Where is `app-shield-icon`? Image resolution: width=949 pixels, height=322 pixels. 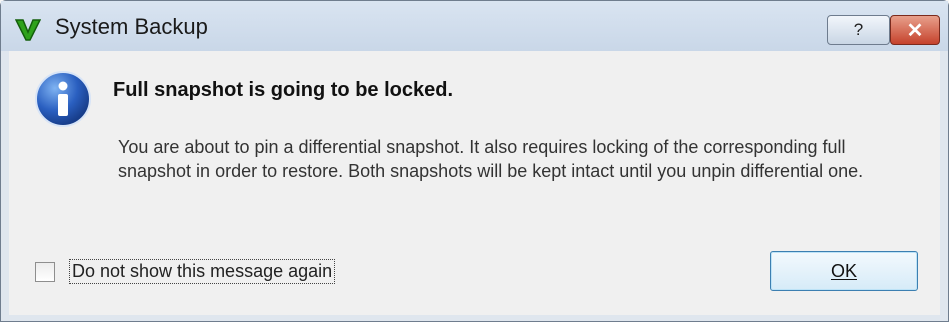
app-shield-icon is located at coordinates (28, 30).